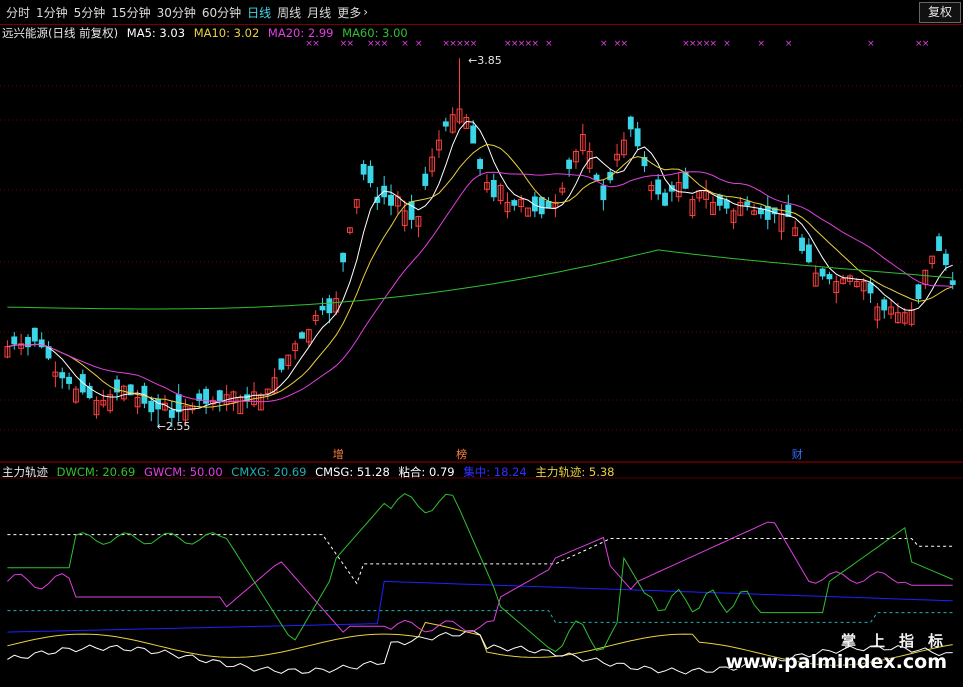  What do you see at coordinates (96, 472) in the screenshot?
I see `dwcm-label: DWCM: 20.69` at bounding box center [96, 472].